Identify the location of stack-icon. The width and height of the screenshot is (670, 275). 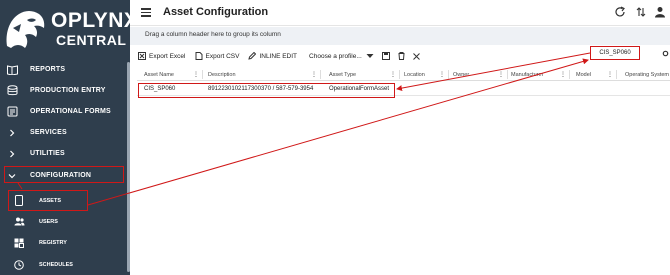
(12, 91).